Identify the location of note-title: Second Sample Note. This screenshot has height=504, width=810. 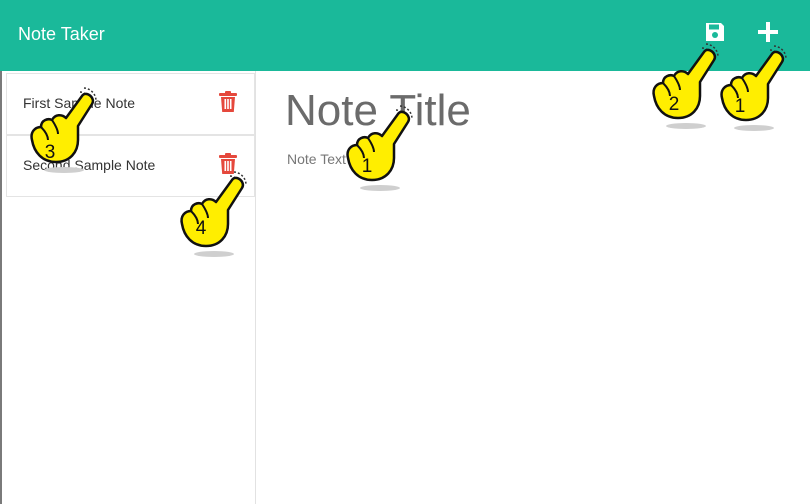
(89, 165).